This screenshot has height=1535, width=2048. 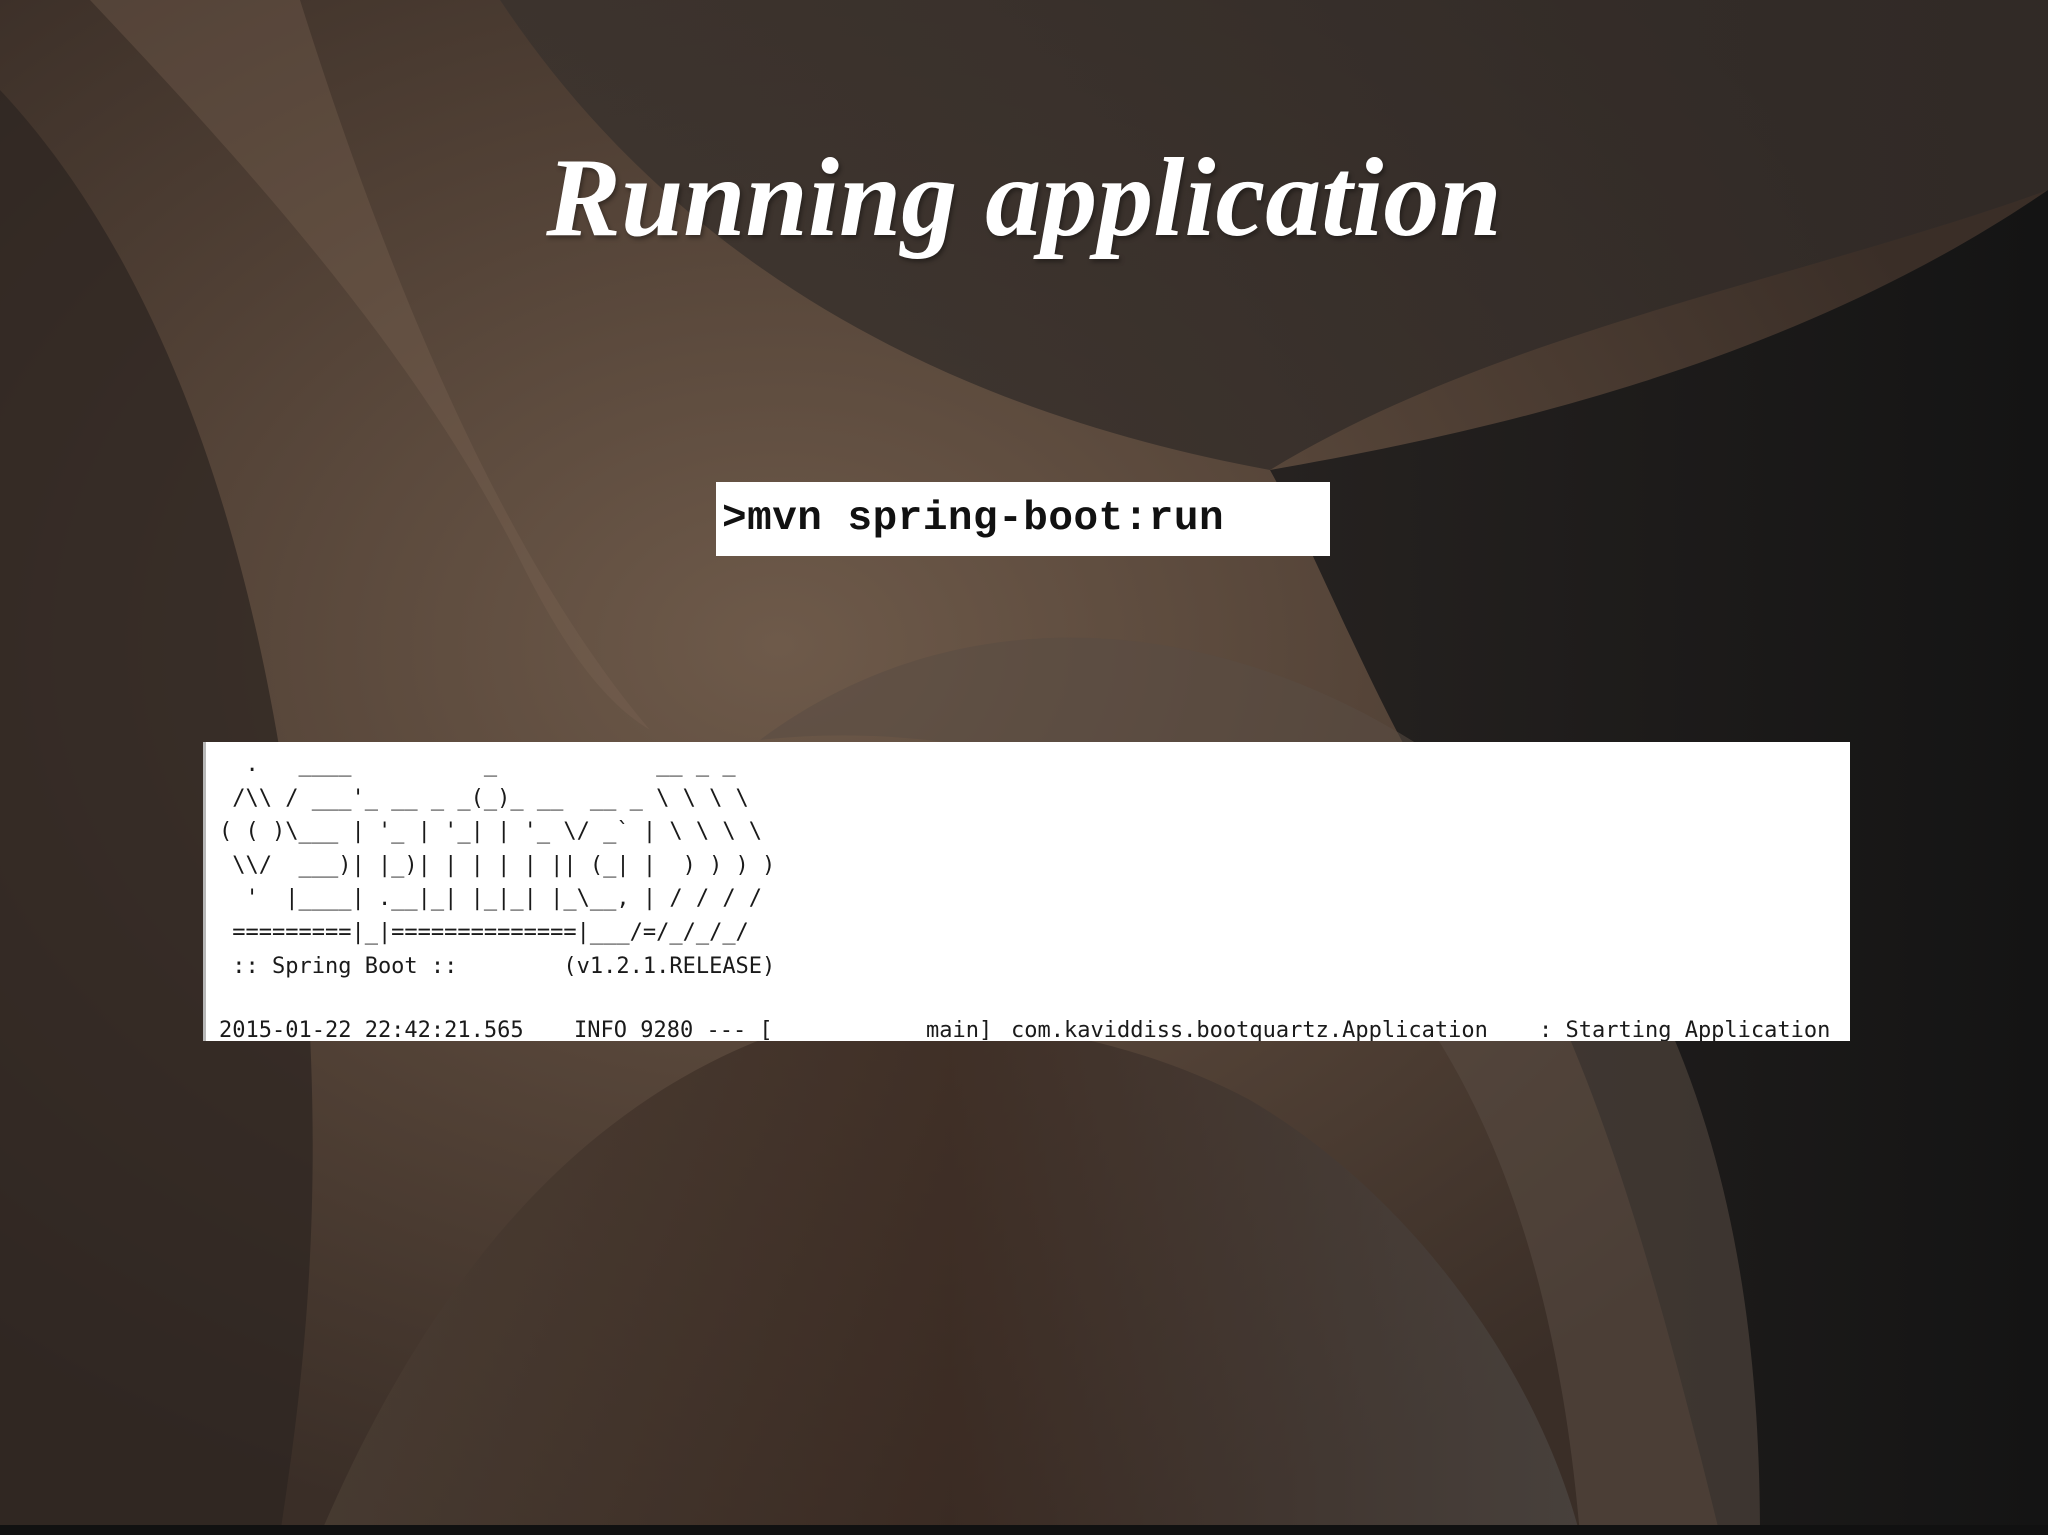 What do you see at coordinates (1249, 1029) in the screenshot?
I see `log-logger: com.kaviddiss.bootquartz.Application` at bounding box center [1249, 1029].